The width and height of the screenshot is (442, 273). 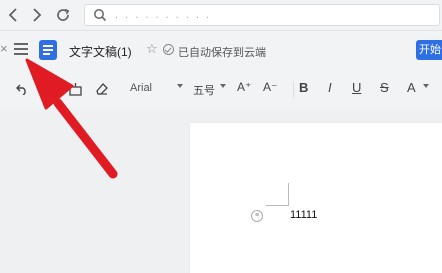 What do you see at coordinates (71, 118) in the screenshot?
I see `red-arrow-pointer` at bounding box center [71, 118].